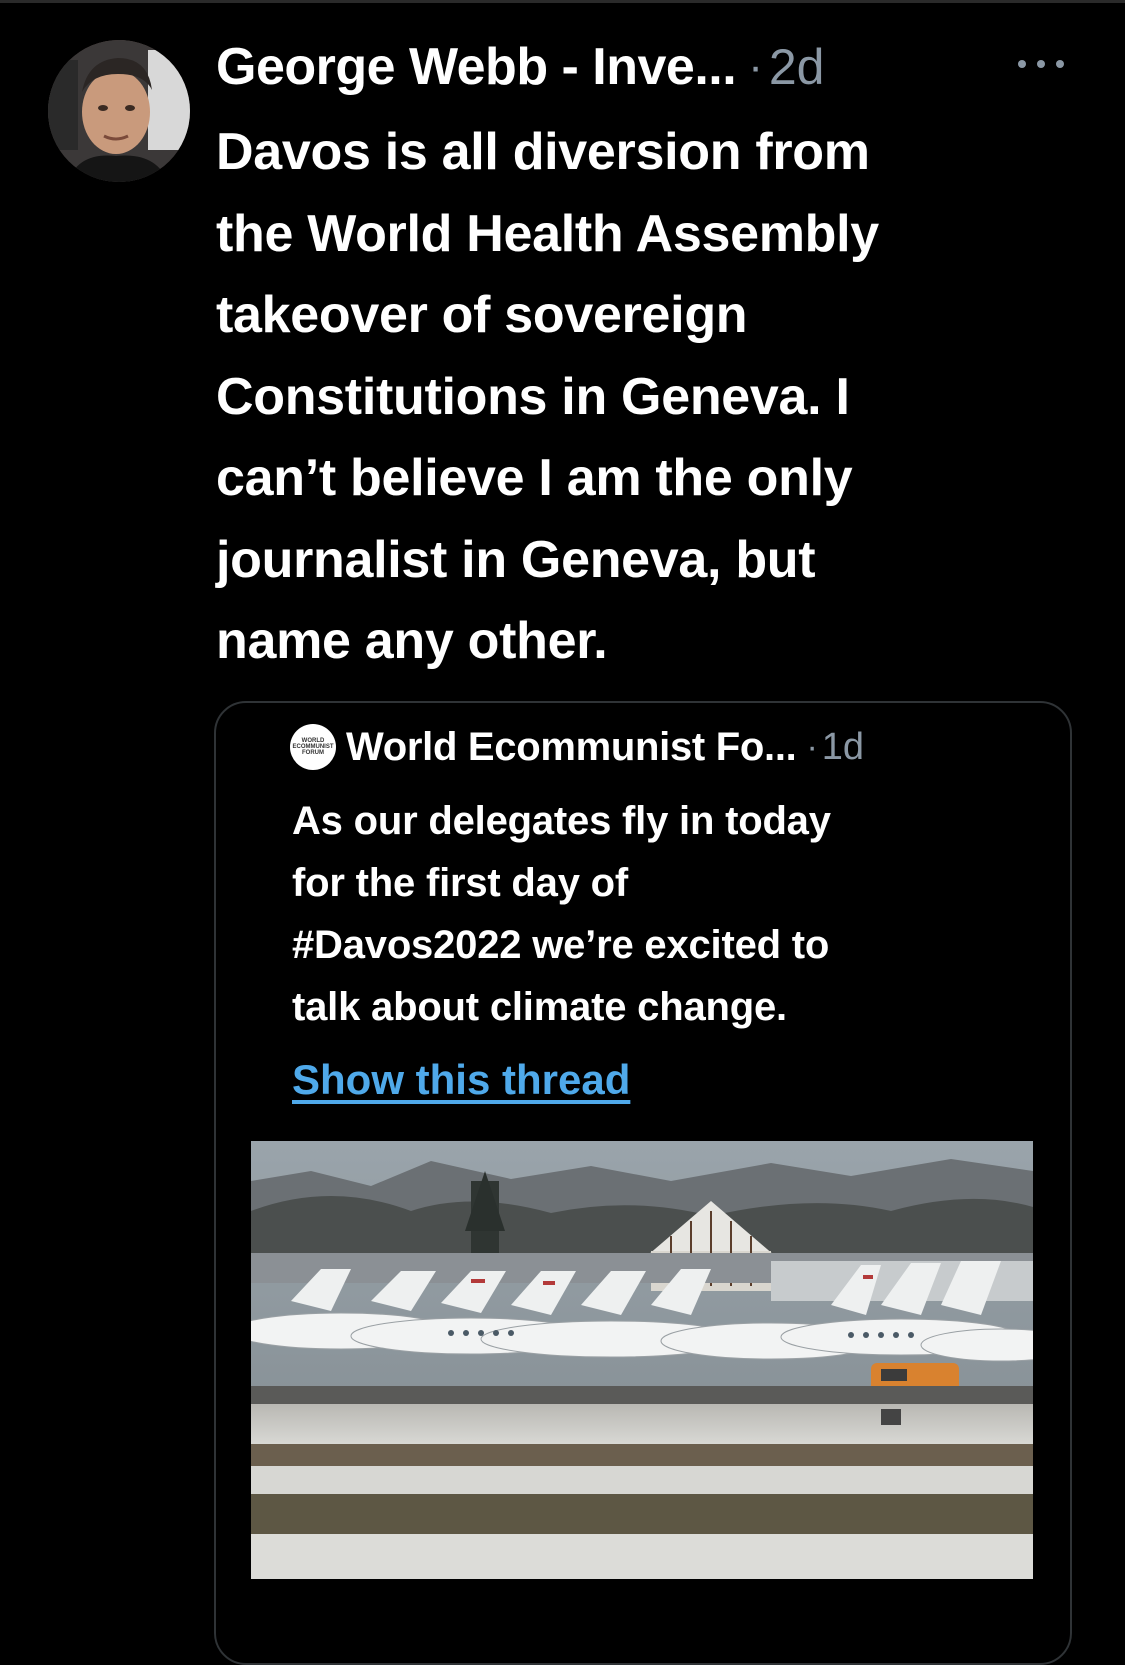 Image resolution: width=1125 pixels, height=1665 pixels. I want to click on quoted-text-line: talk about climate change., so click(539, 1007).